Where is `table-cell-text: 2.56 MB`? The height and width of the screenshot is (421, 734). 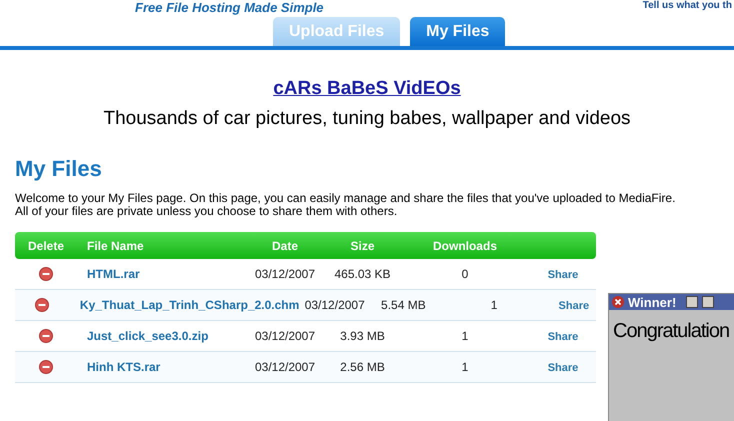 table-cell-text: 2.56 MB is located at coordinates (362, 367).